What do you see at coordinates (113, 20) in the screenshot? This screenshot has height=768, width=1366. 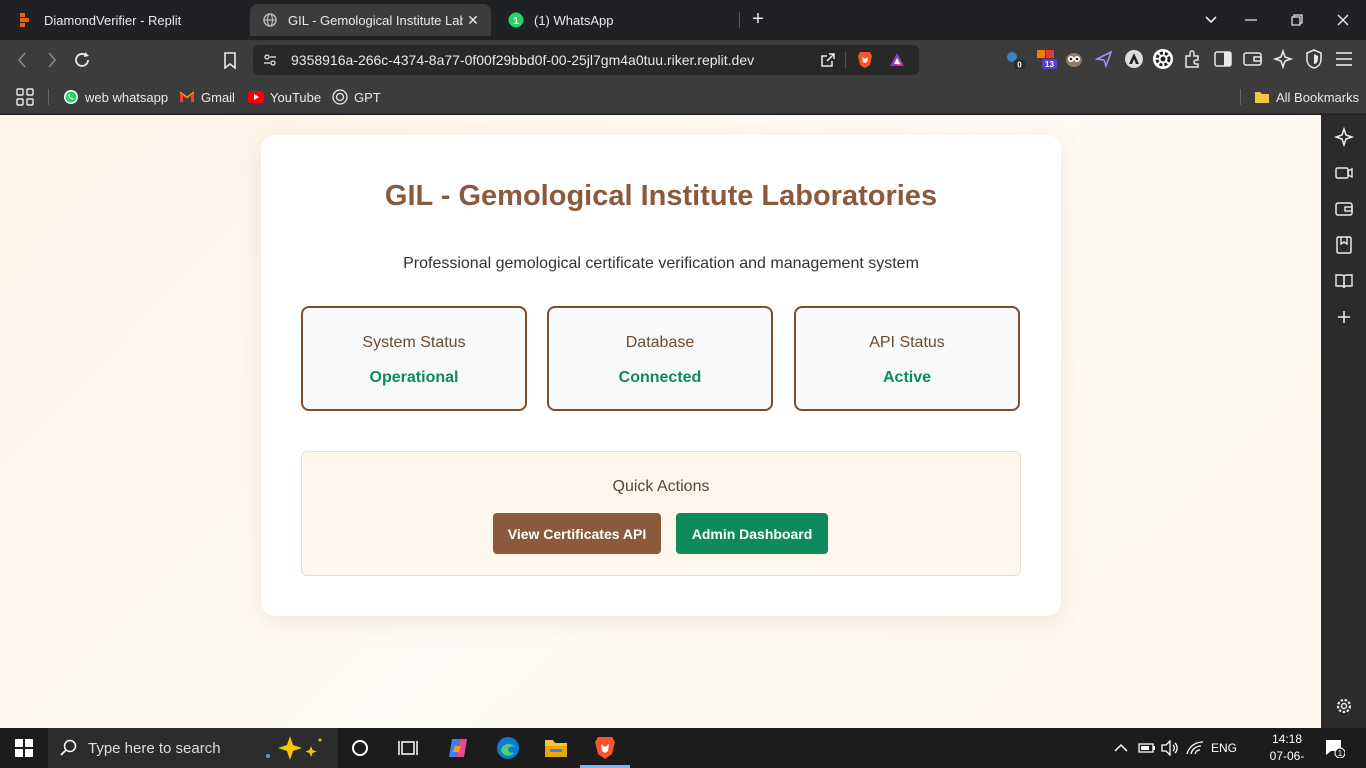 I see `tab-title: DiamondVerifier - Replit` at bounding box center [113, 20].